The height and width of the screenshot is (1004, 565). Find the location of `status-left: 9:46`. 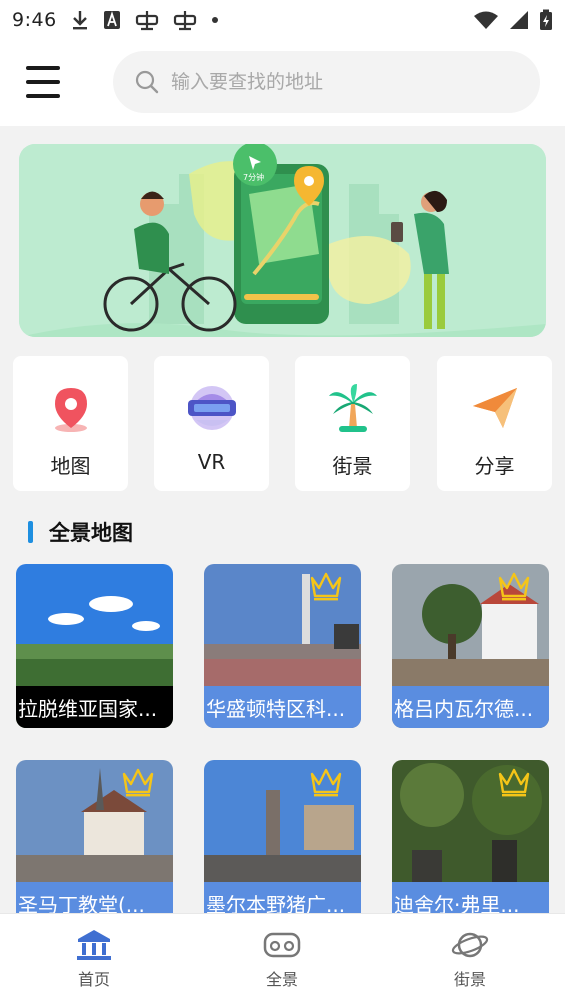

status-left: 9:46 is located at coordinates (115, 20).